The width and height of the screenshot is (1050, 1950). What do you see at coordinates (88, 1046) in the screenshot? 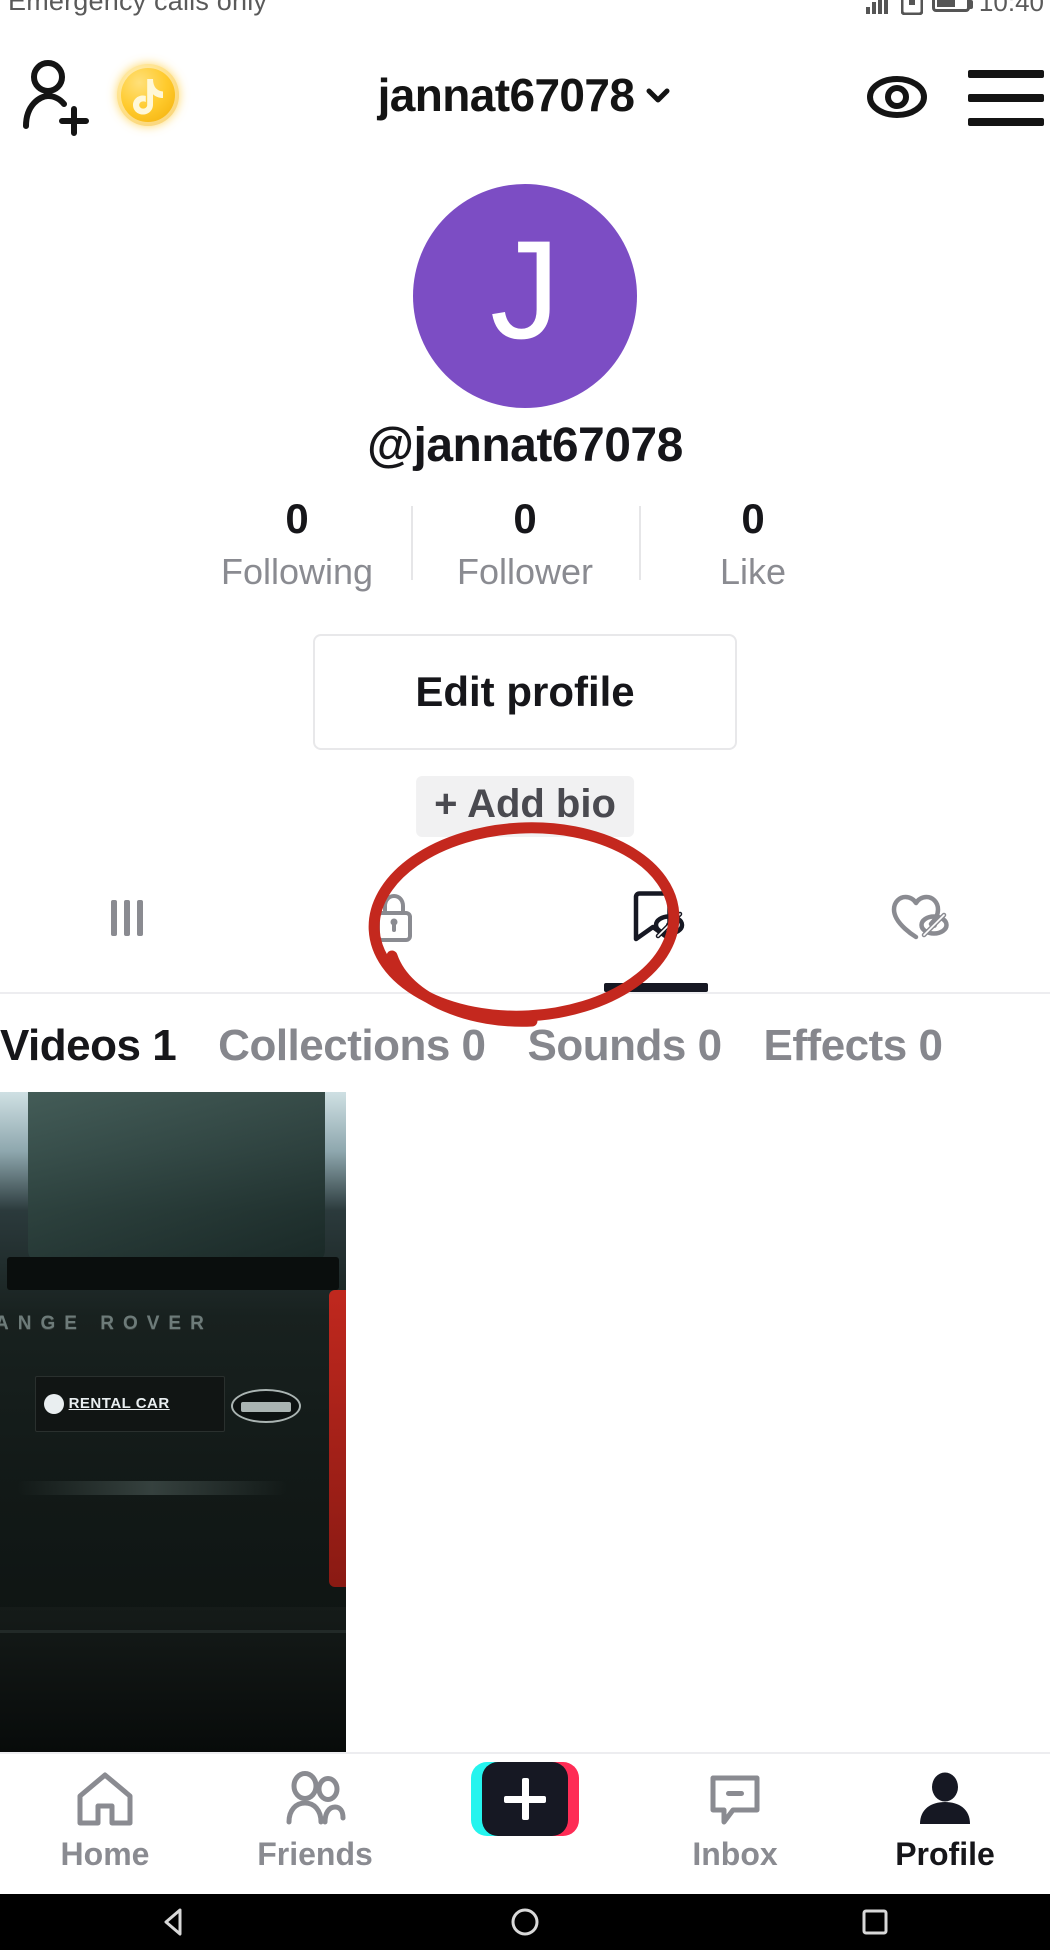
I see `tab-videos: Videos 1` at bounding box center [88, 1046].